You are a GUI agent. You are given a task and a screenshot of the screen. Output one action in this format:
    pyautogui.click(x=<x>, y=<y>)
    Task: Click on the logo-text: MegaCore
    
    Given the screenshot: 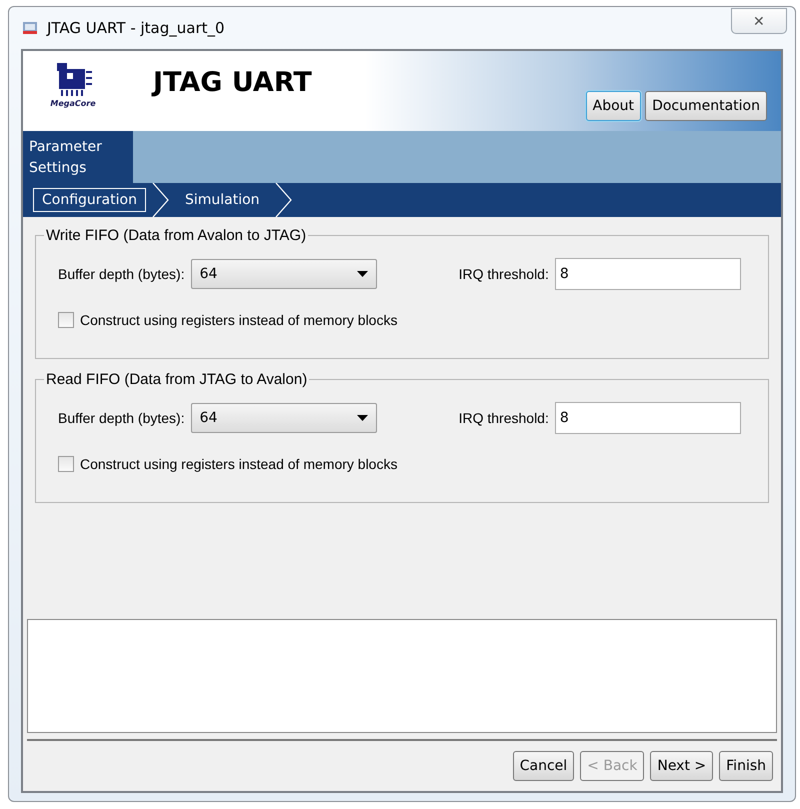 What is the action you would take?
    pyautogui.click(x=73, y=103)
    